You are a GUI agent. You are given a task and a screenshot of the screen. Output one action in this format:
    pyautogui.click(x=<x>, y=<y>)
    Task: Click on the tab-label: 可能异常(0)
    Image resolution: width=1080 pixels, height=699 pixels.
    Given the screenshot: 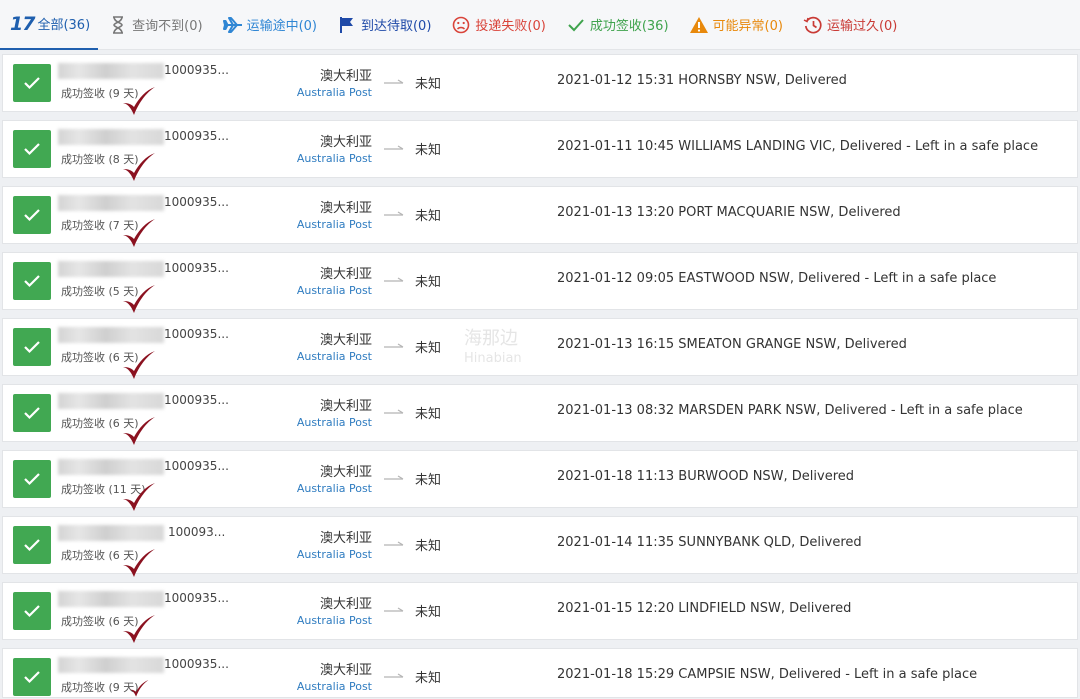 What is the action you would take?
    pyautogui.click(x=747, y=26)
    